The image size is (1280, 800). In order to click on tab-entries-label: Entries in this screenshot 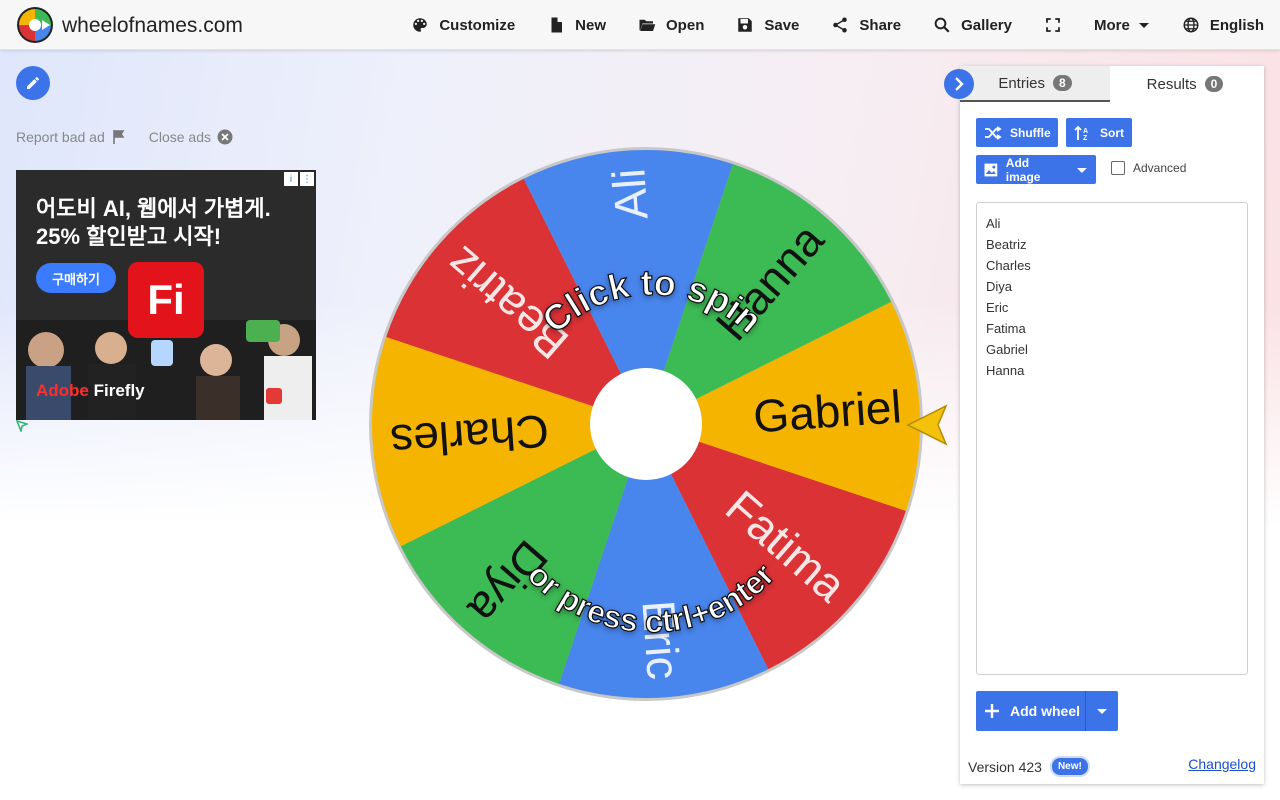, I will do `click(1021, 83)`.